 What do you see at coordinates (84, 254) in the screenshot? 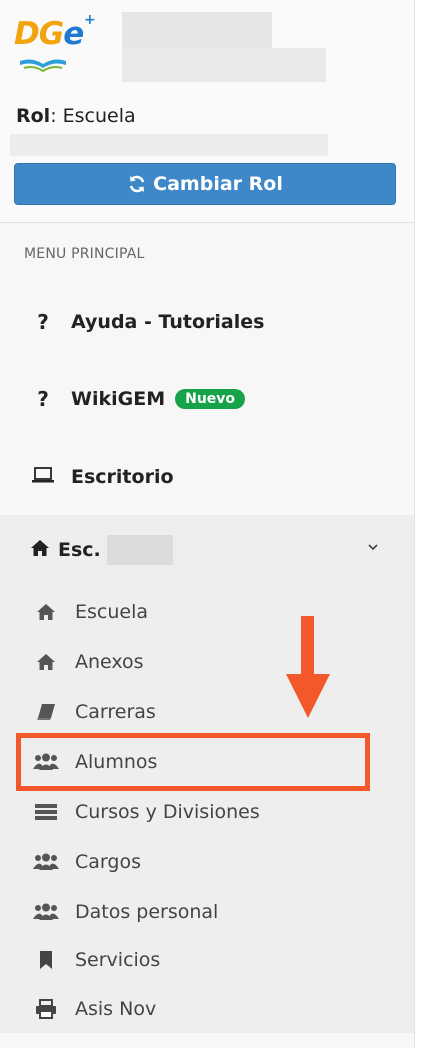
I see `menu-section-label: MENU PRINCIPAL` at bounding box center [84, 254].